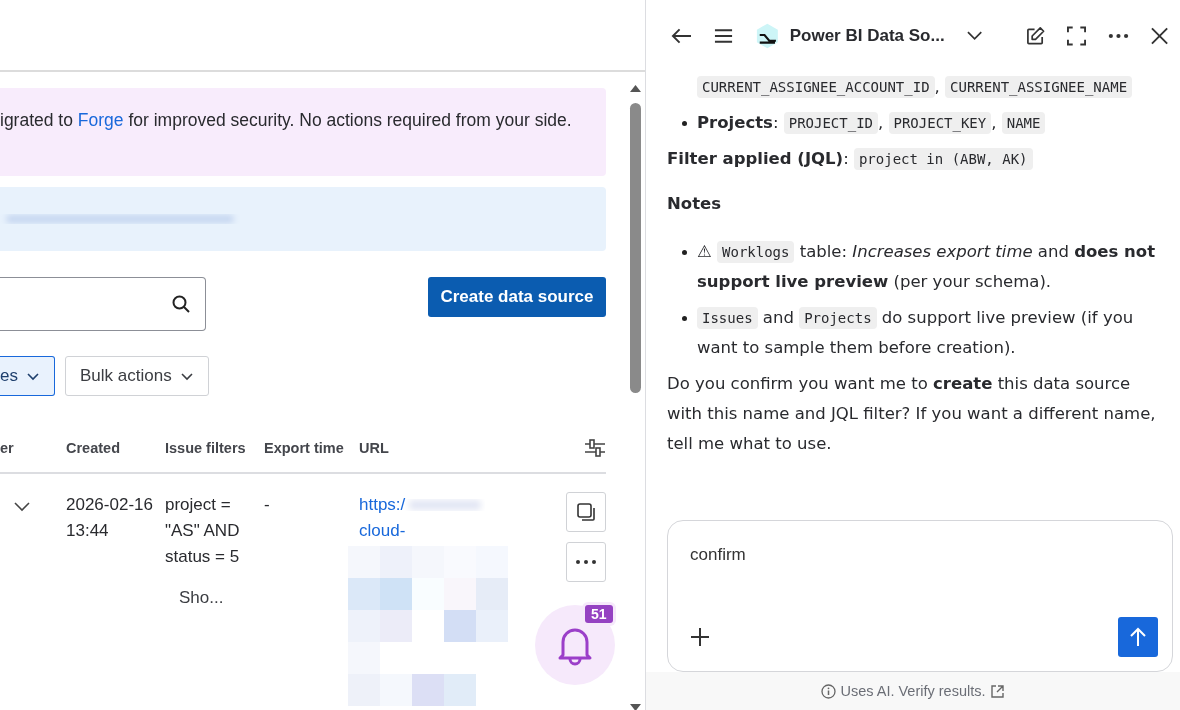  Describe the element at coordinates (1076, 36) in the screenshot. I see `expand-icon` at that location.